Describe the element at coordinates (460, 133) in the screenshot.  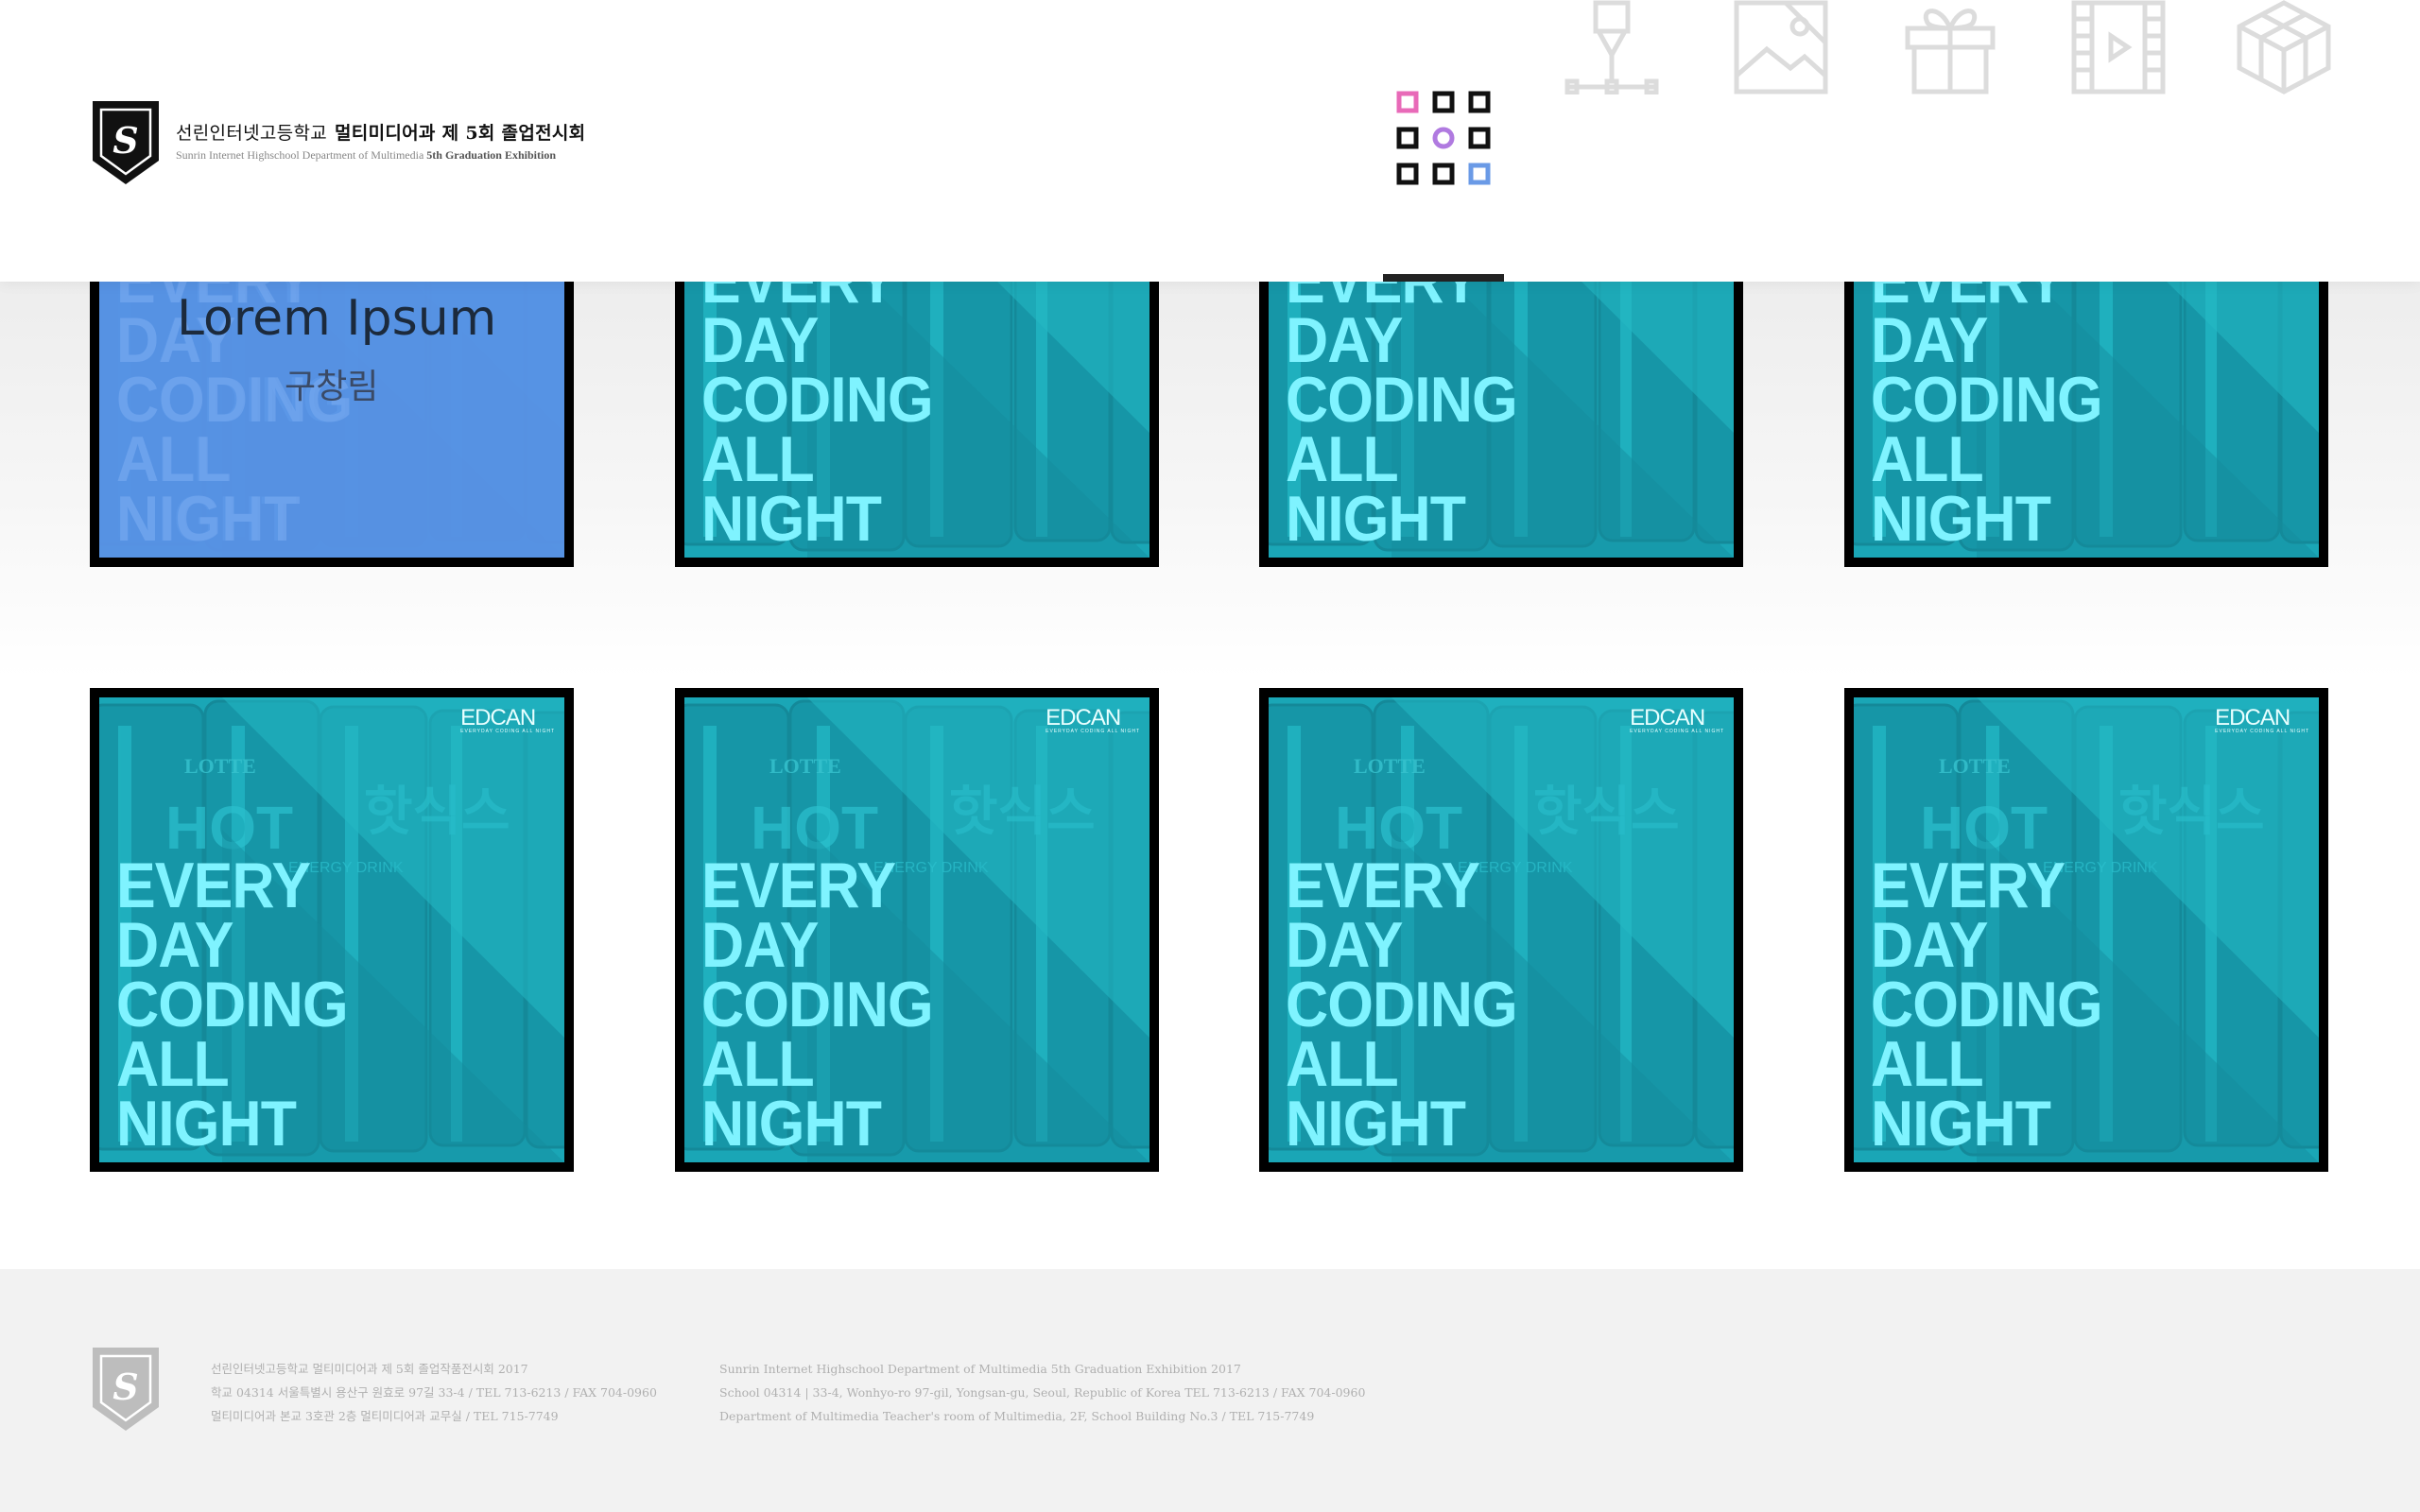
I see `exhibition-title: 멀티미디어과 제 5회 졸업전시회` at that location.